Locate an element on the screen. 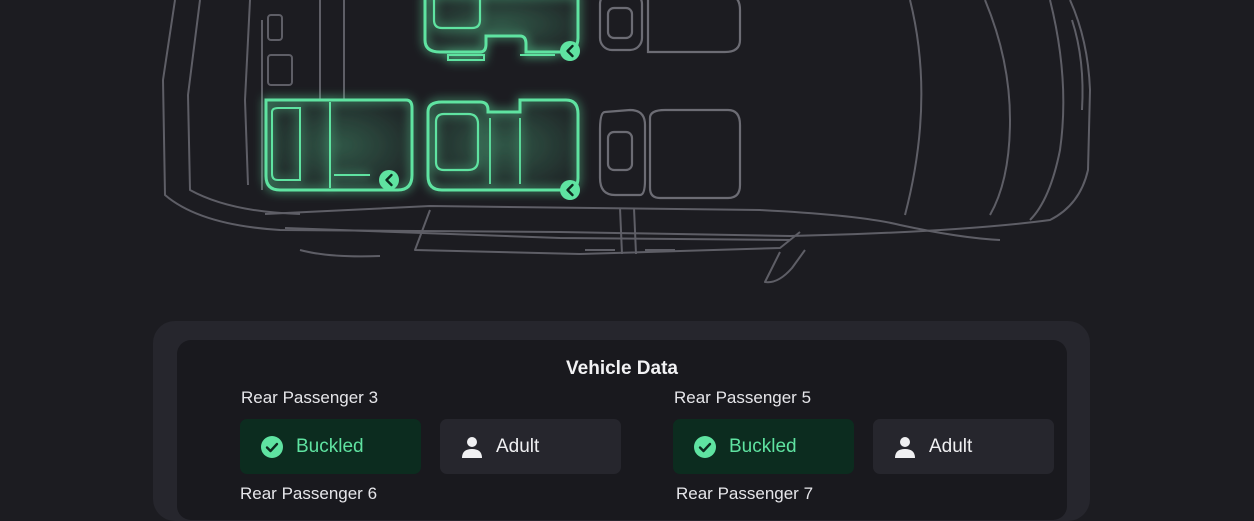  occupant-type-chip-rear-3: Adult is located at coordinates (530, 446).